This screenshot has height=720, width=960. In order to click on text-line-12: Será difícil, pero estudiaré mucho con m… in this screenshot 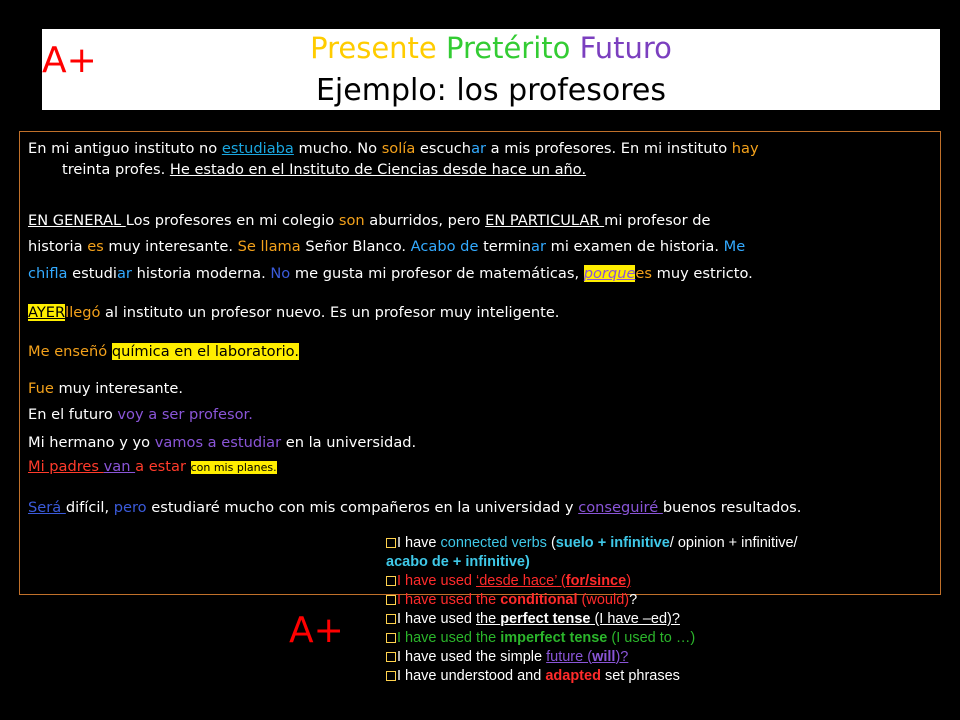, I will do `click(483, 508)`.